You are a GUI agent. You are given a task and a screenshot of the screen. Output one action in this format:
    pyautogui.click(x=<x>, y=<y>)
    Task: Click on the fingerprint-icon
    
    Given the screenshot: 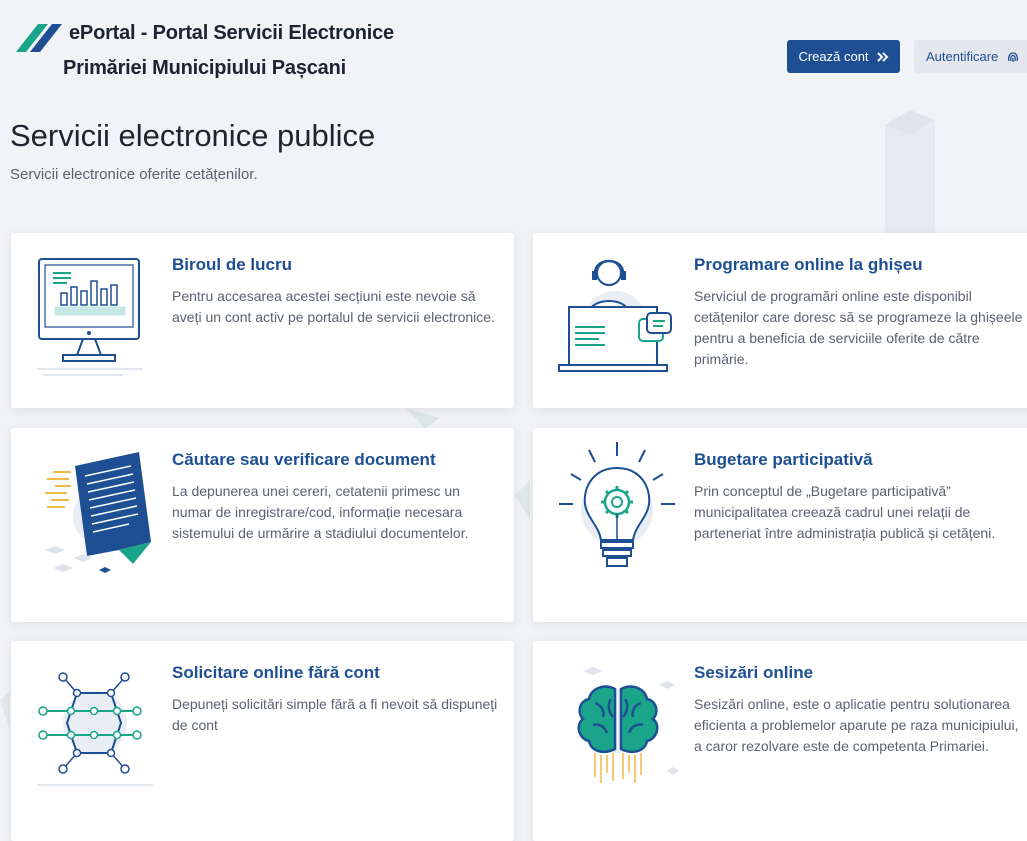 What is the action you would take?
    pyautogui.click(x=1013, y=56)
    